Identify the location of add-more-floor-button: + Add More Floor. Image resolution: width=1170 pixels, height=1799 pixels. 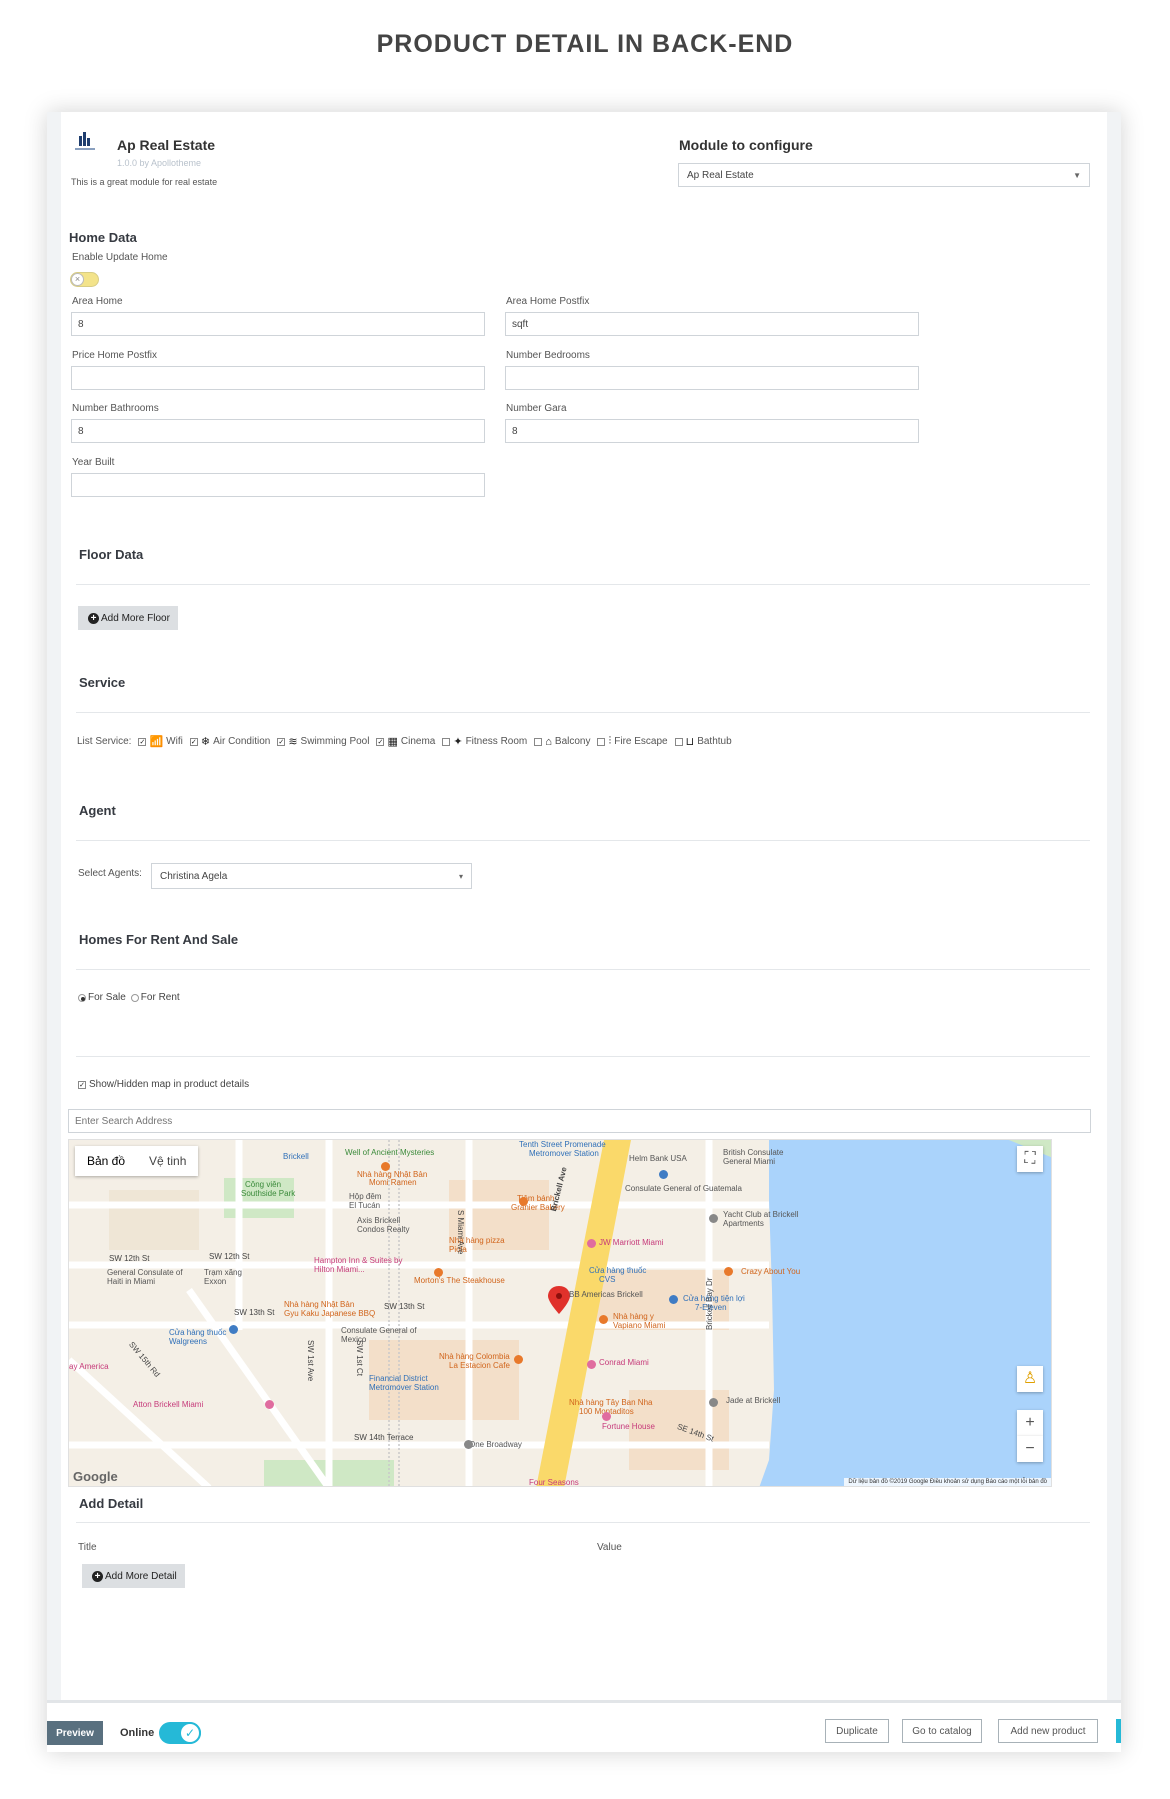
(128, 618).